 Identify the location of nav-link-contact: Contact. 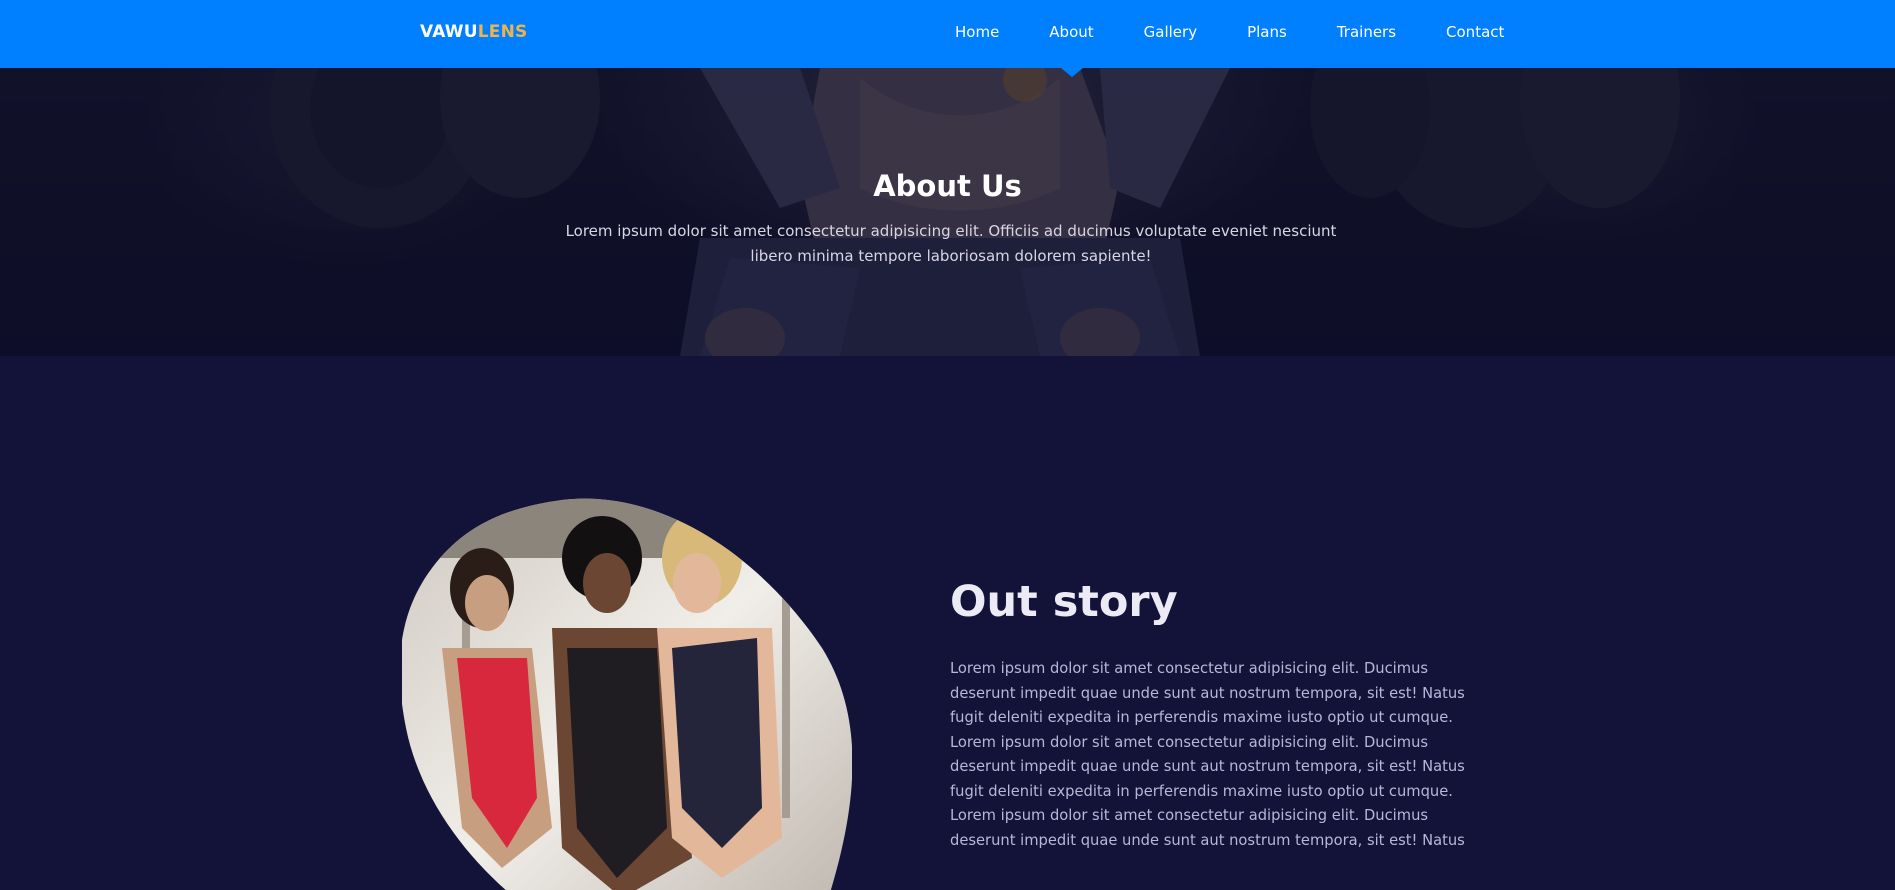
(1475, 32).